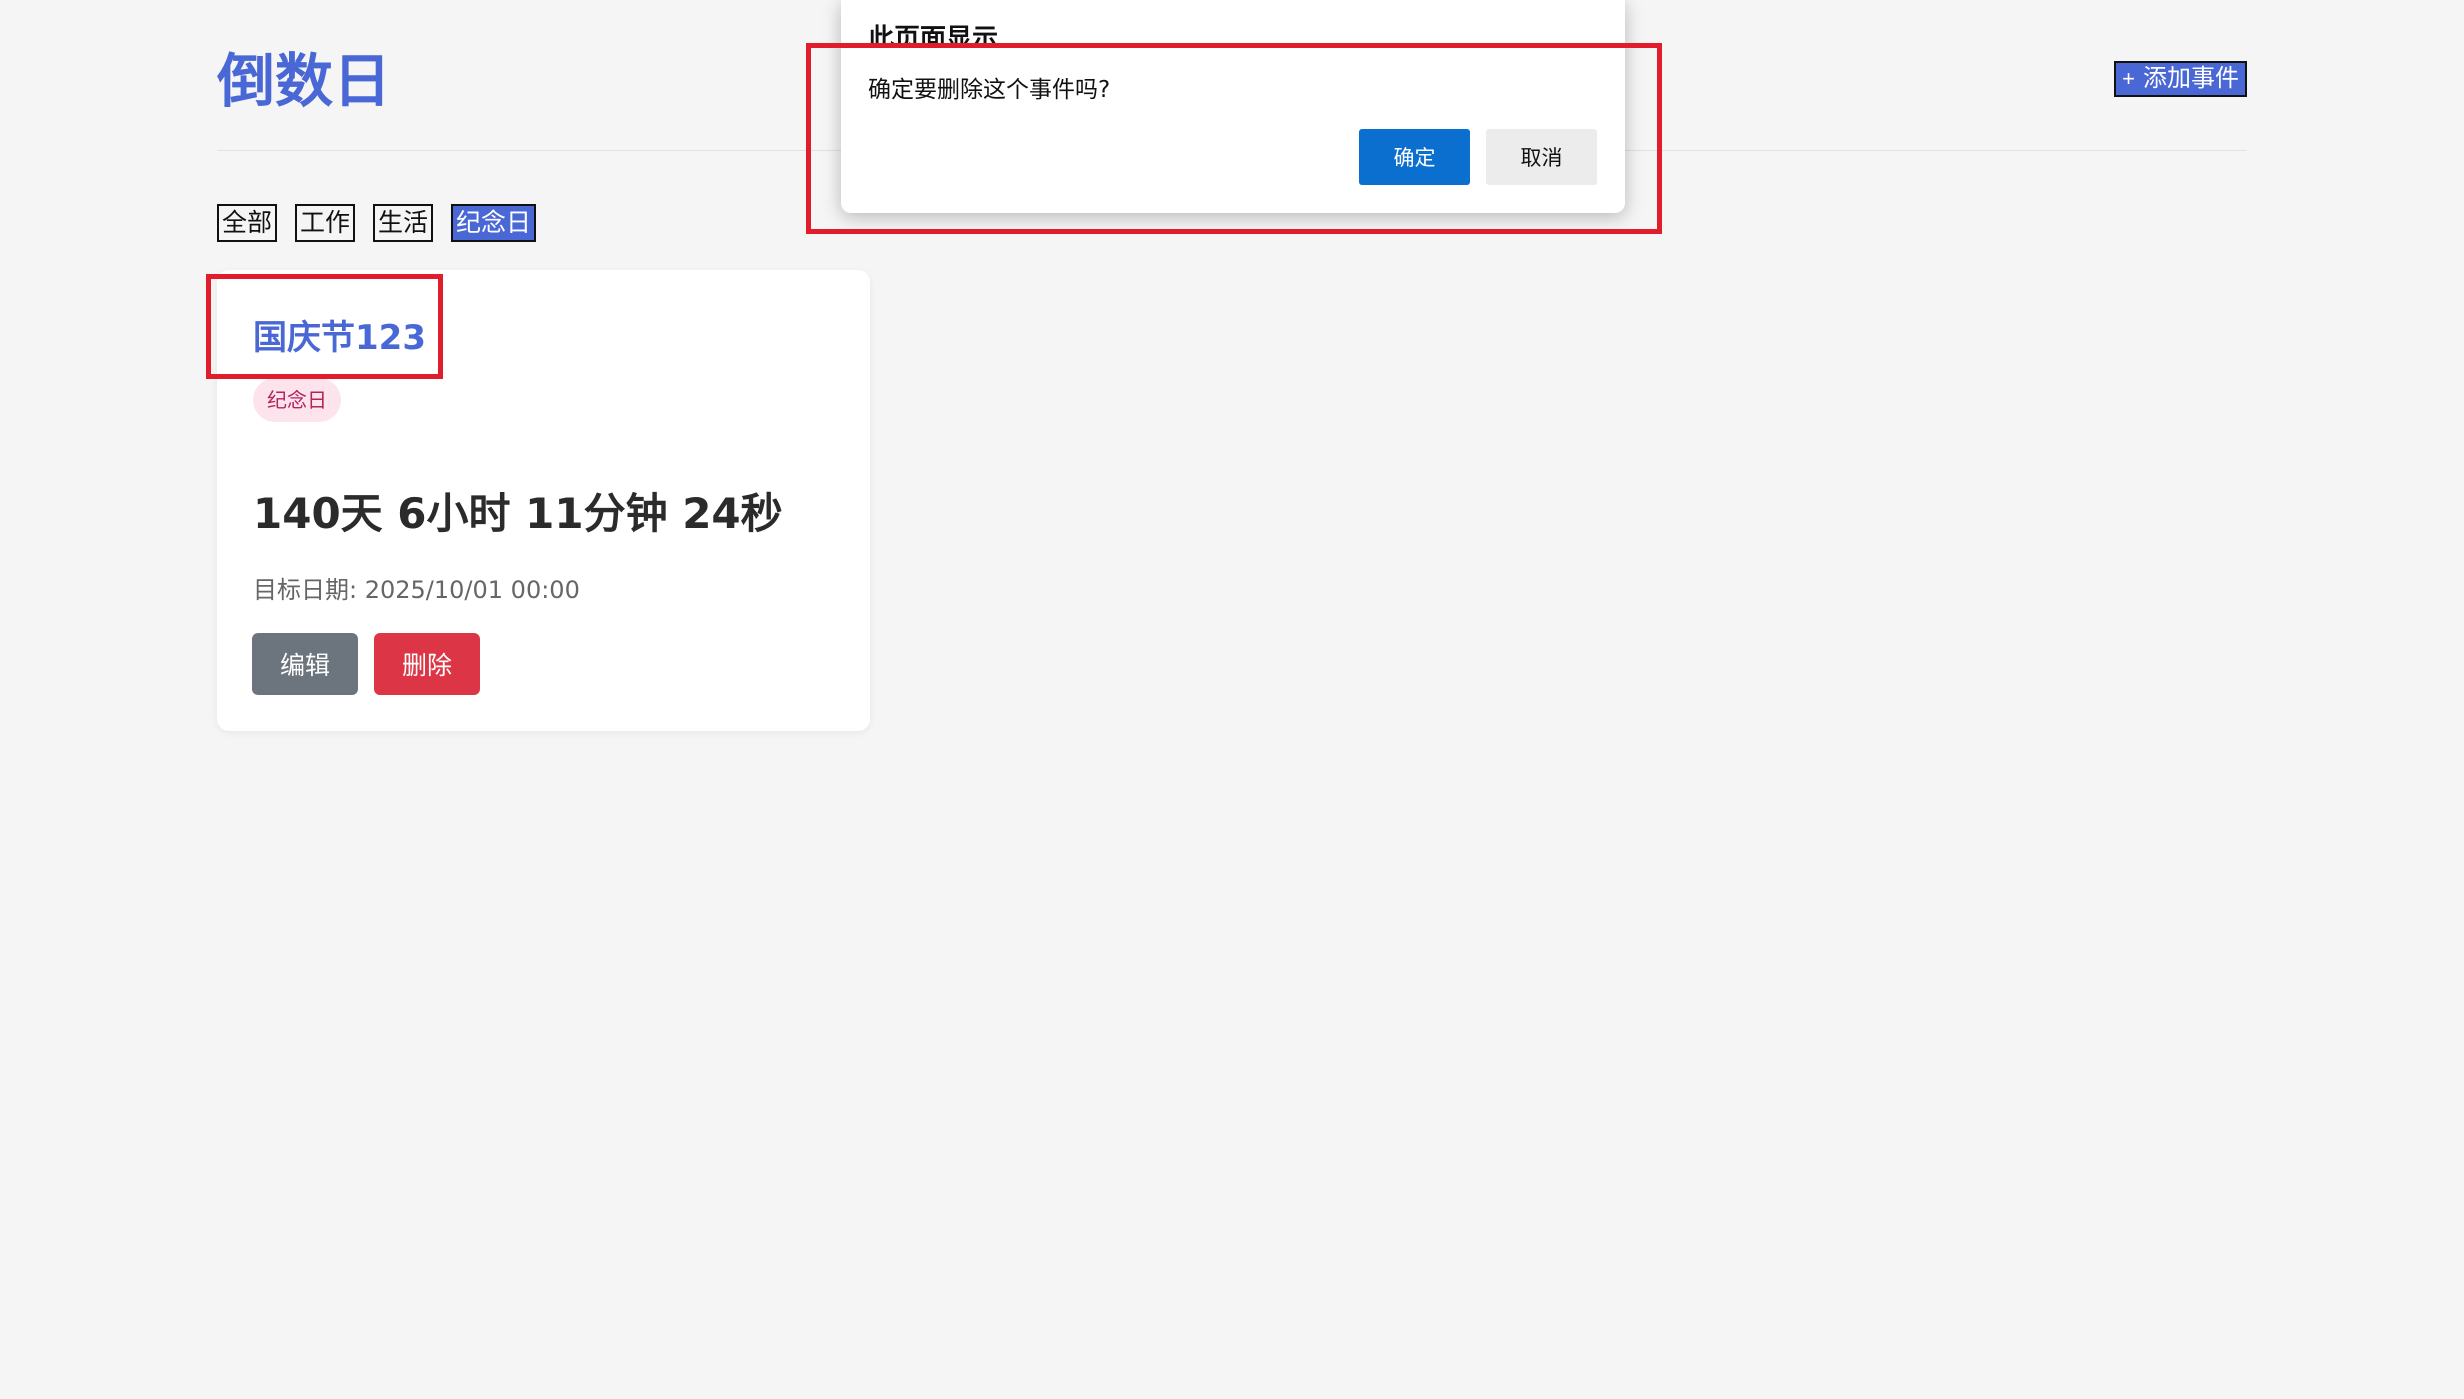  Describe the element at coordinates (416, 590) in the screenshot. I see `target-date: 目标日期: 2025/10/01 00:00` at that location.